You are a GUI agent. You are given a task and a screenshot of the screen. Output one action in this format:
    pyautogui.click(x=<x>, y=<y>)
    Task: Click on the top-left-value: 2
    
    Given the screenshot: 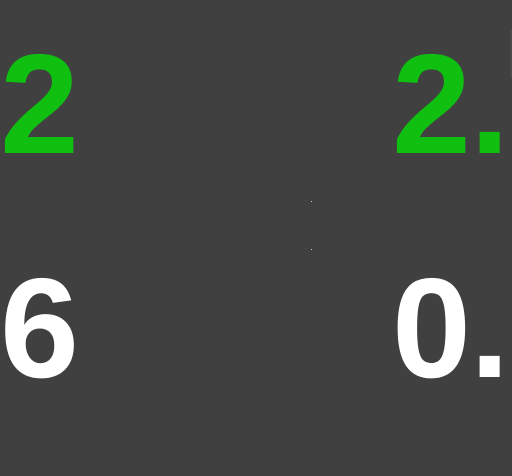 What is the action you would take?
    pyautogui.click(x=39, y=104)
    